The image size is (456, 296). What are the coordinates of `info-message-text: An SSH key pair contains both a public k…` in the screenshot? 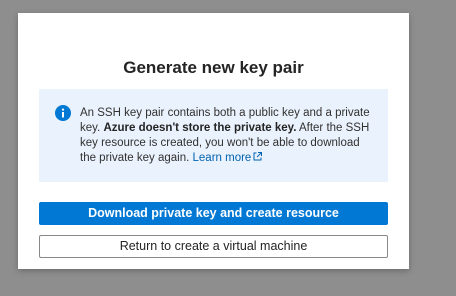 It's located at (228, 136).